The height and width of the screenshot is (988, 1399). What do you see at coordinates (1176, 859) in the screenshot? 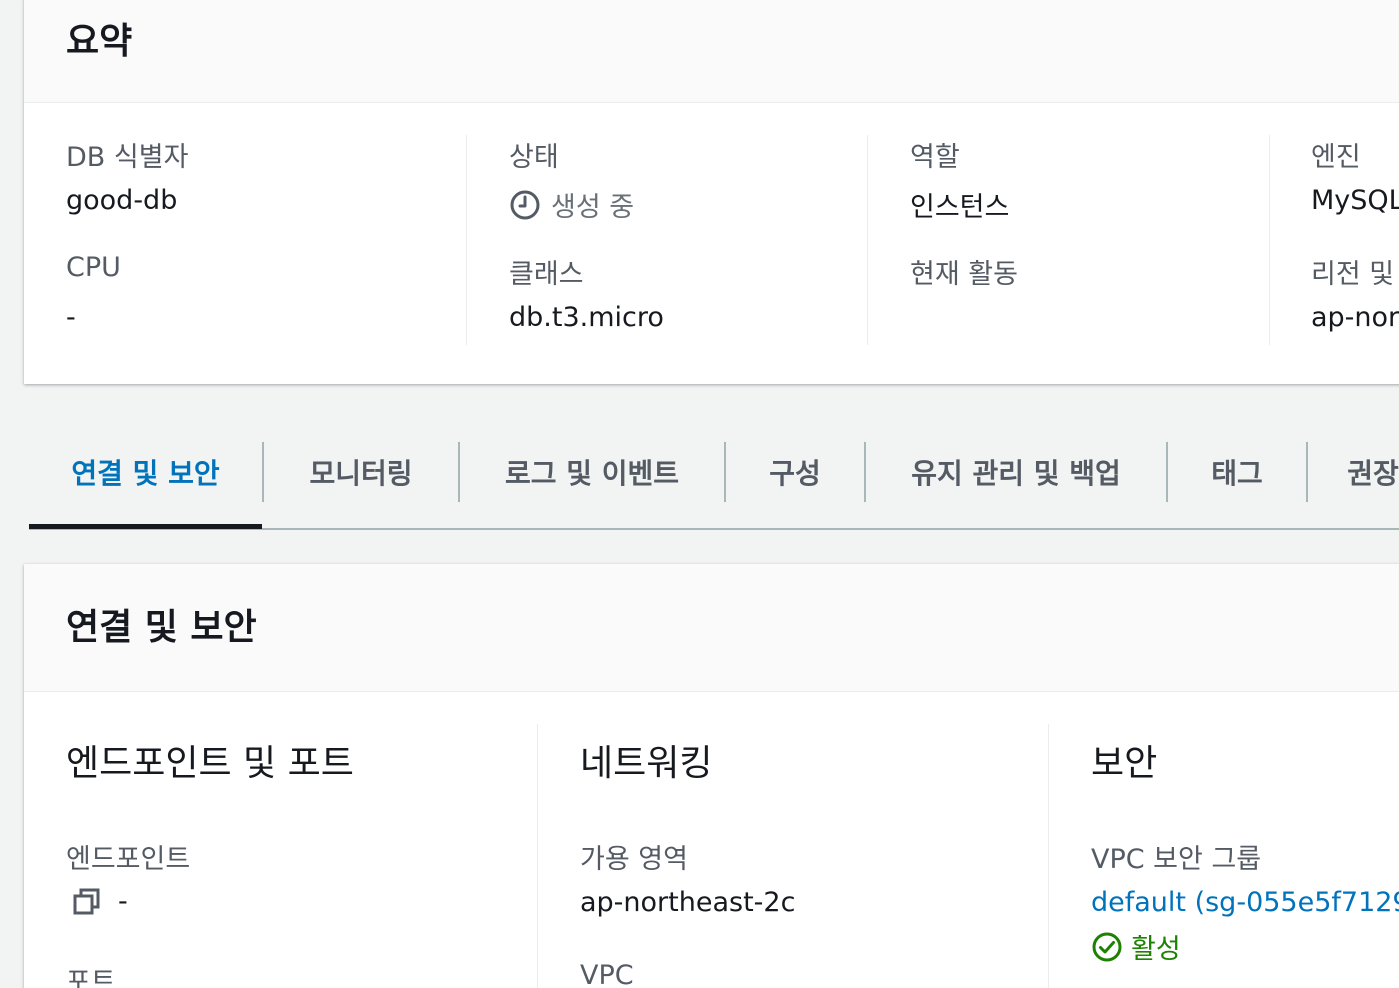
I see `sg-label: VPC 보안 그룹` at bounding box center [1176, 859].